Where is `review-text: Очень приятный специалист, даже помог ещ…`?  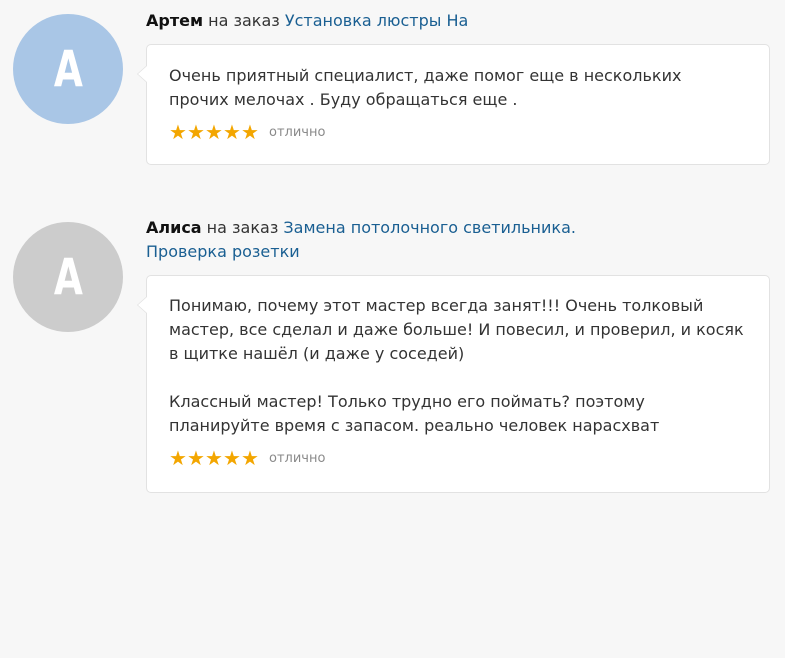 review-text: Очень приятный специалист, даже помог ещ… is located at coordinates (425, 87).